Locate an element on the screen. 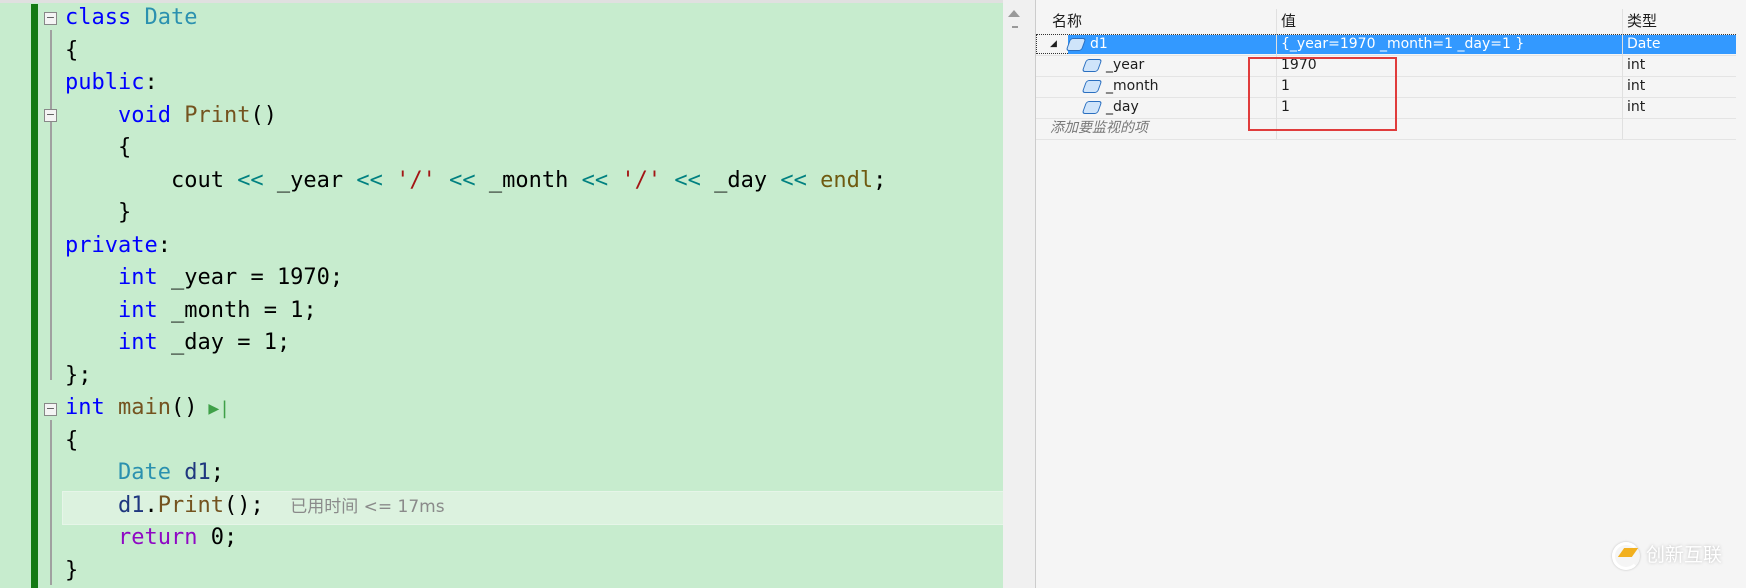  vertical-scrollbar is located at coordinates (1014, 294).